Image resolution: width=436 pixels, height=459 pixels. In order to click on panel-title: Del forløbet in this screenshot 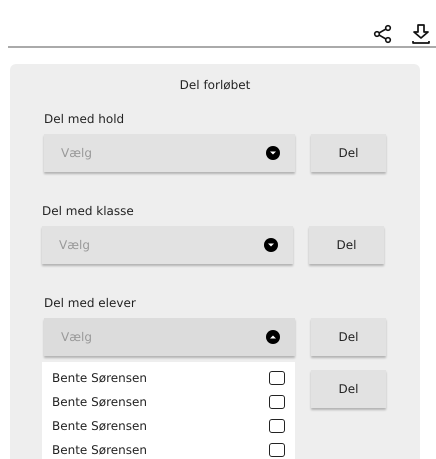, I will do `click(215, 85)`.